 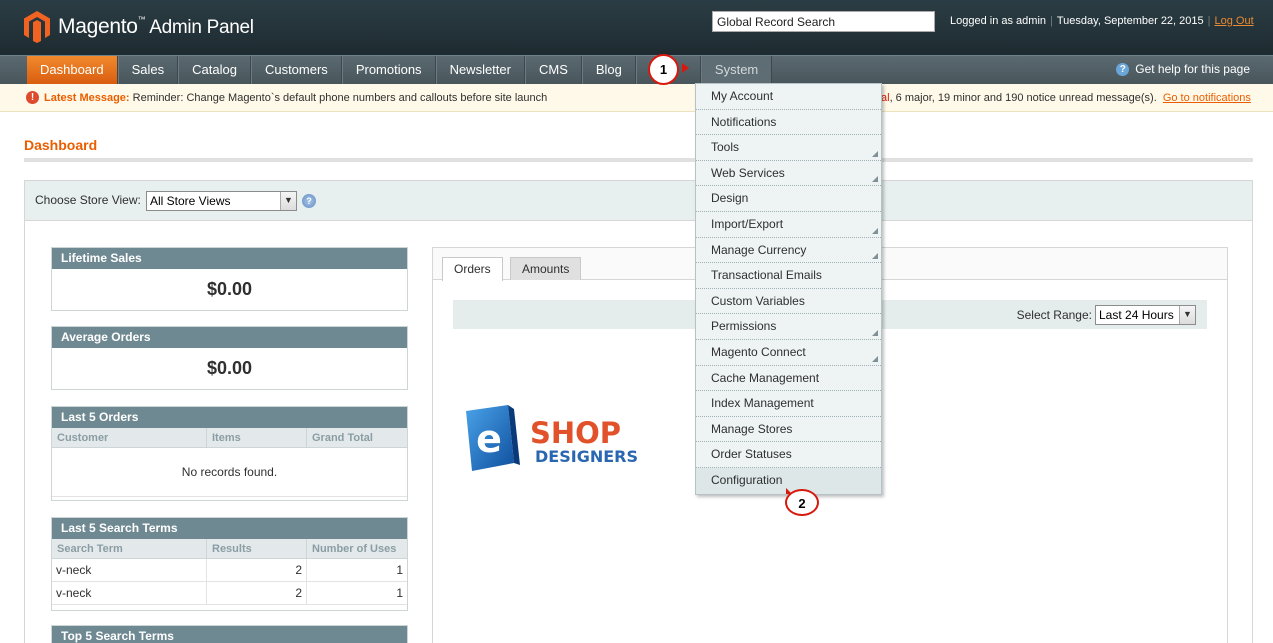 I want to click on column-search-term: Search Term, so click(x=129, y=548).